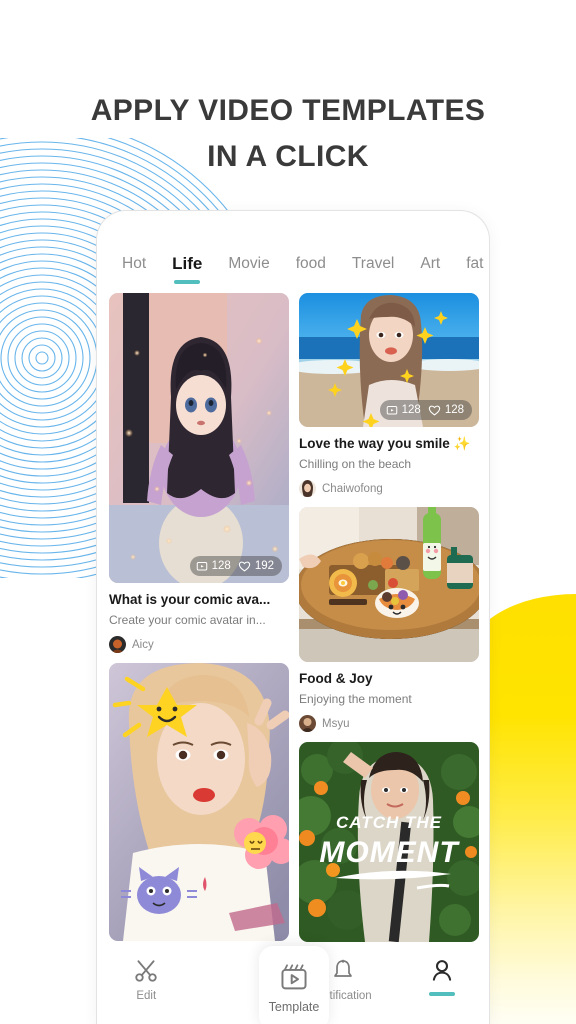 The image size is (576, 1024). I want to click on nav-item-edit: Edit, so click(146, 980).